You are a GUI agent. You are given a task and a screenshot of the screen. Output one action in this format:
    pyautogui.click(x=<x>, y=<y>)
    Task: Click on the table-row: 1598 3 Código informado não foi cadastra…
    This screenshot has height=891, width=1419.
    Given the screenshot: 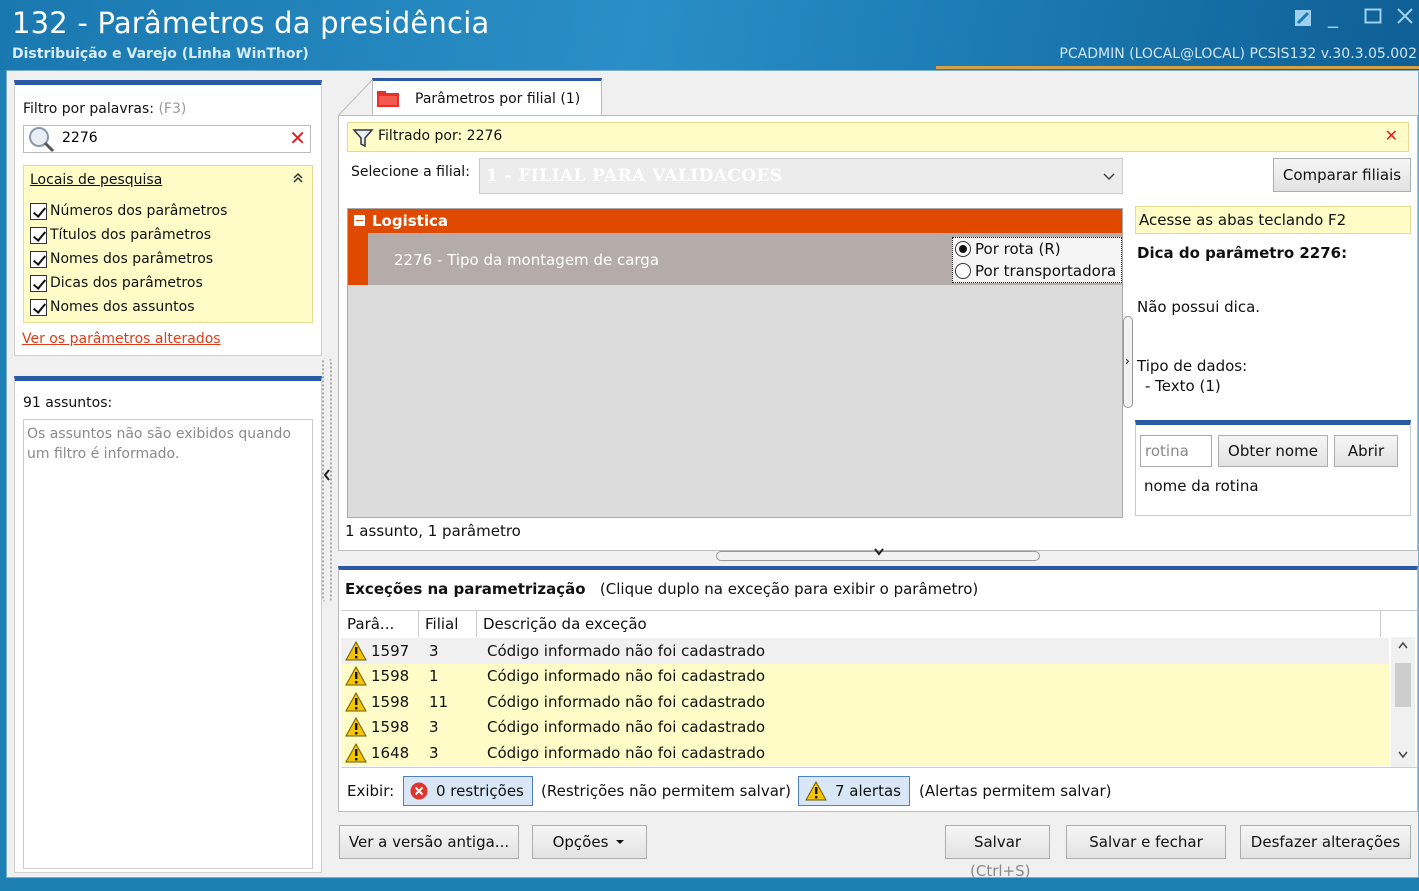 What is the action you would take?
    pyautogui.click(x=865, y=727)
    